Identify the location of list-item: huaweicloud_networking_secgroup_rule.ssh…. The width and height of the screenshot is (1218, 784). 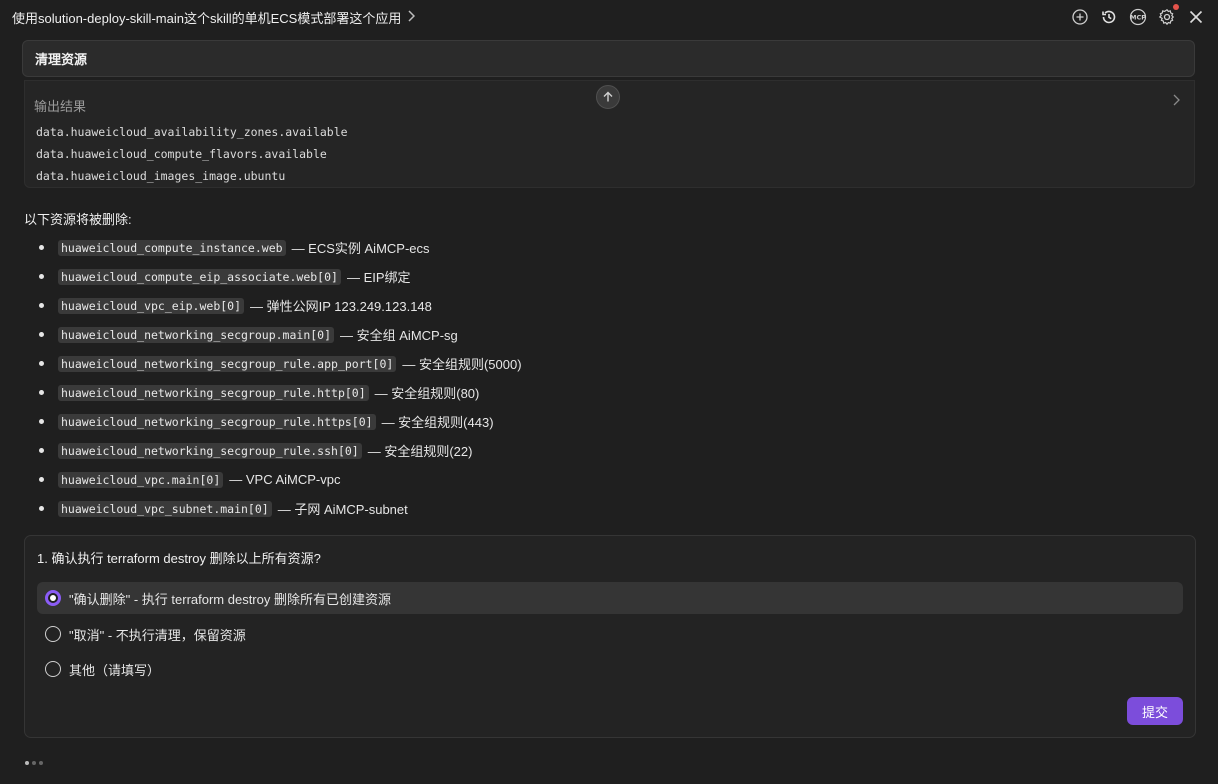
(273, 450).